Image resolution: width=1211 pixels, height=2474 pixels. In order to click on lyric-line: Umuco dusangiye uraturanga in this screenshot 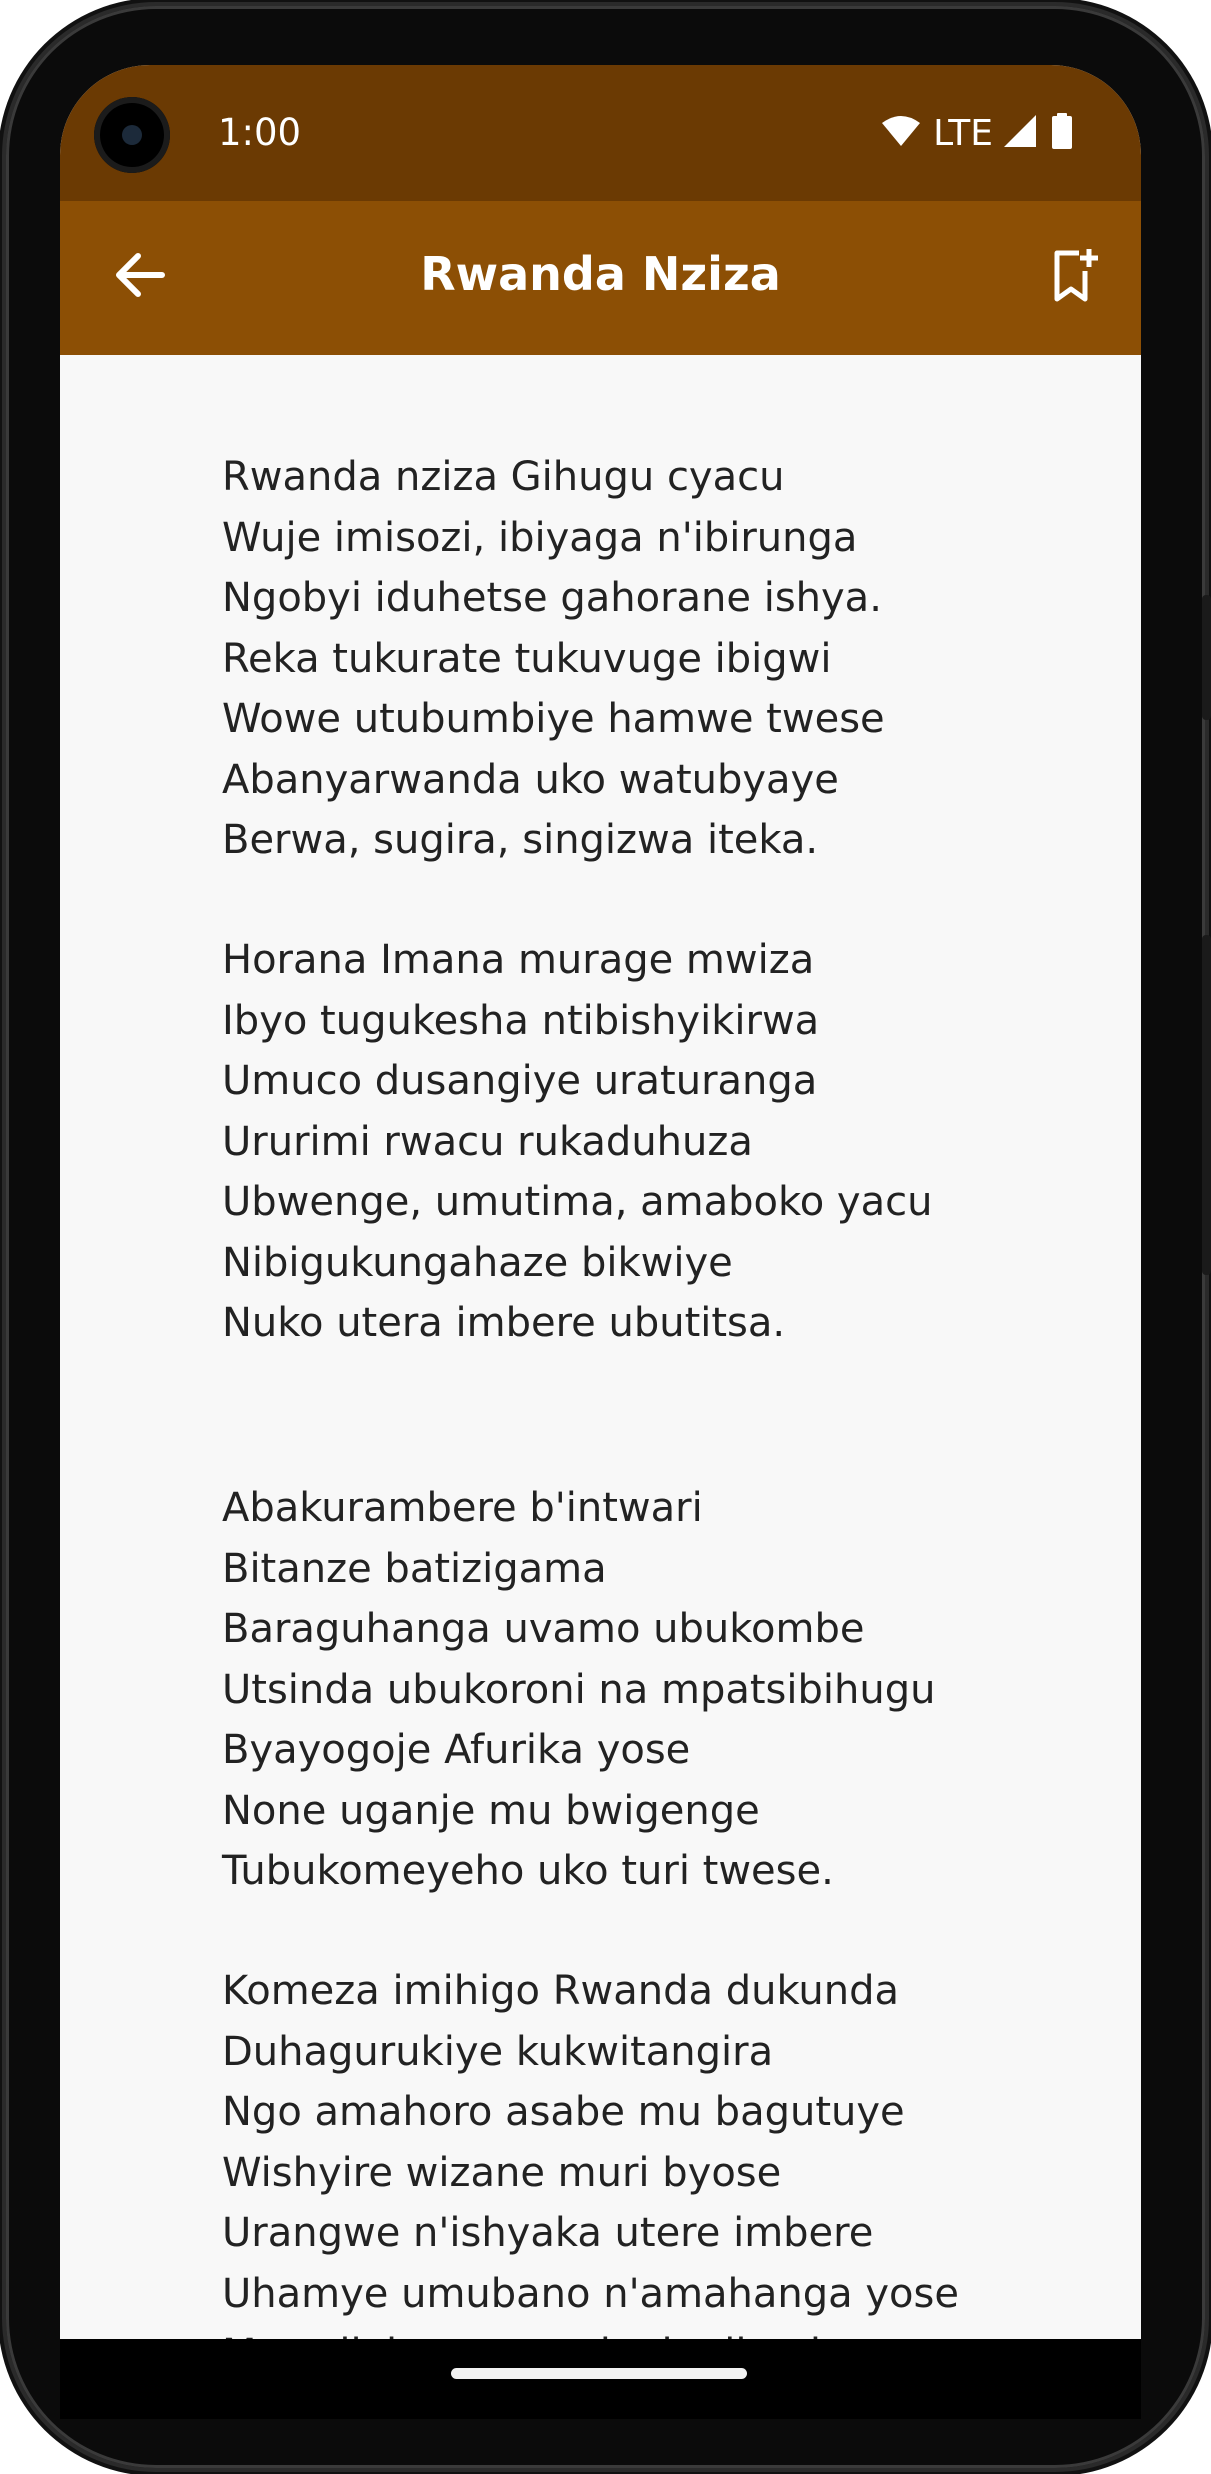, I will do `click(520, 1081)`.